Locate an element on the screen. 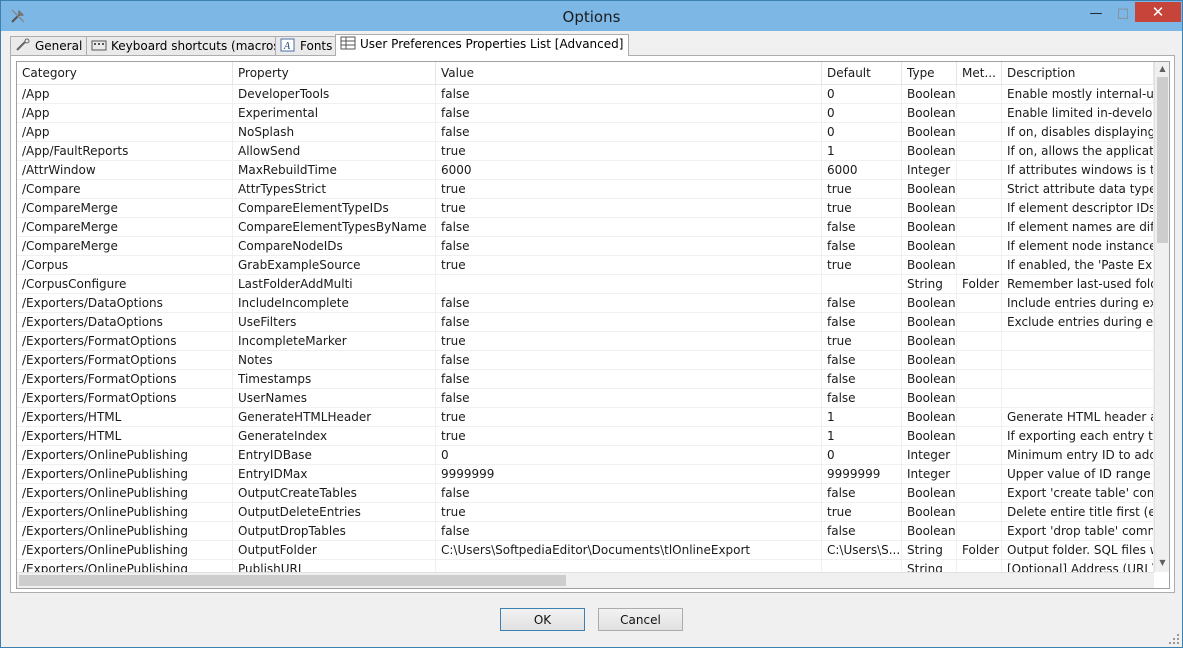  minimize-button: — is located at coordinates (1096, 15).